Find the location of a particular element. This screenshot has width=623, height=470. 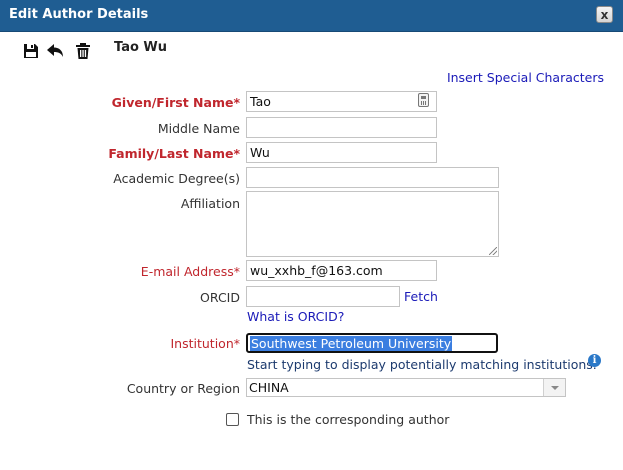

orcid-input is located at coordinates (323, 296).